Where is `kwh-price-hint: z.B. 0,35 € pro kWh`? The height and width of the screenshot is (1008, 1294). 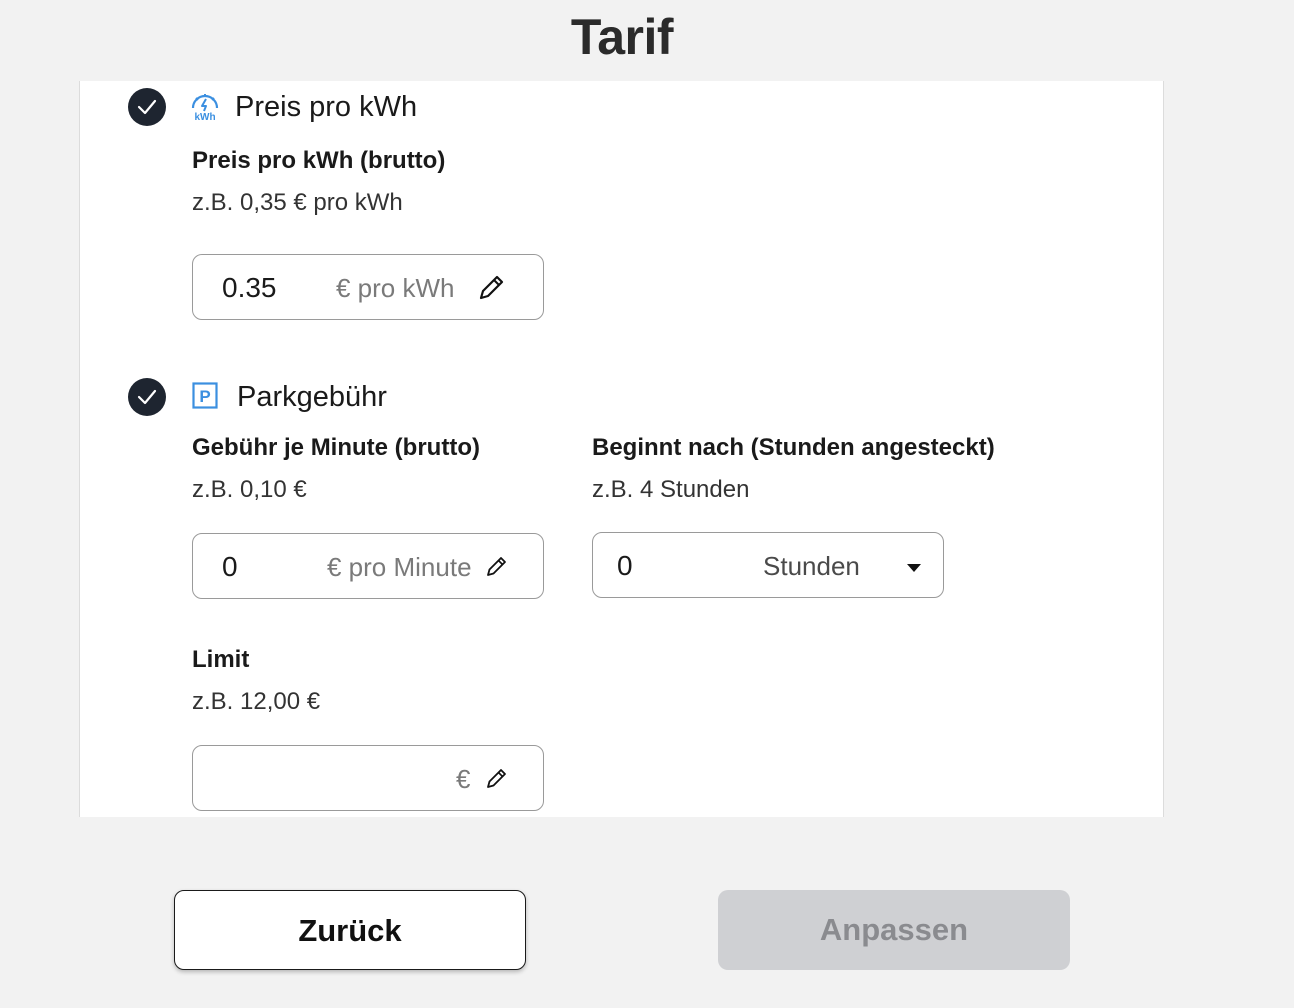 kwh-price-hint: z.B. 0,35 € pro kWh is located at coordinates (297, 202).